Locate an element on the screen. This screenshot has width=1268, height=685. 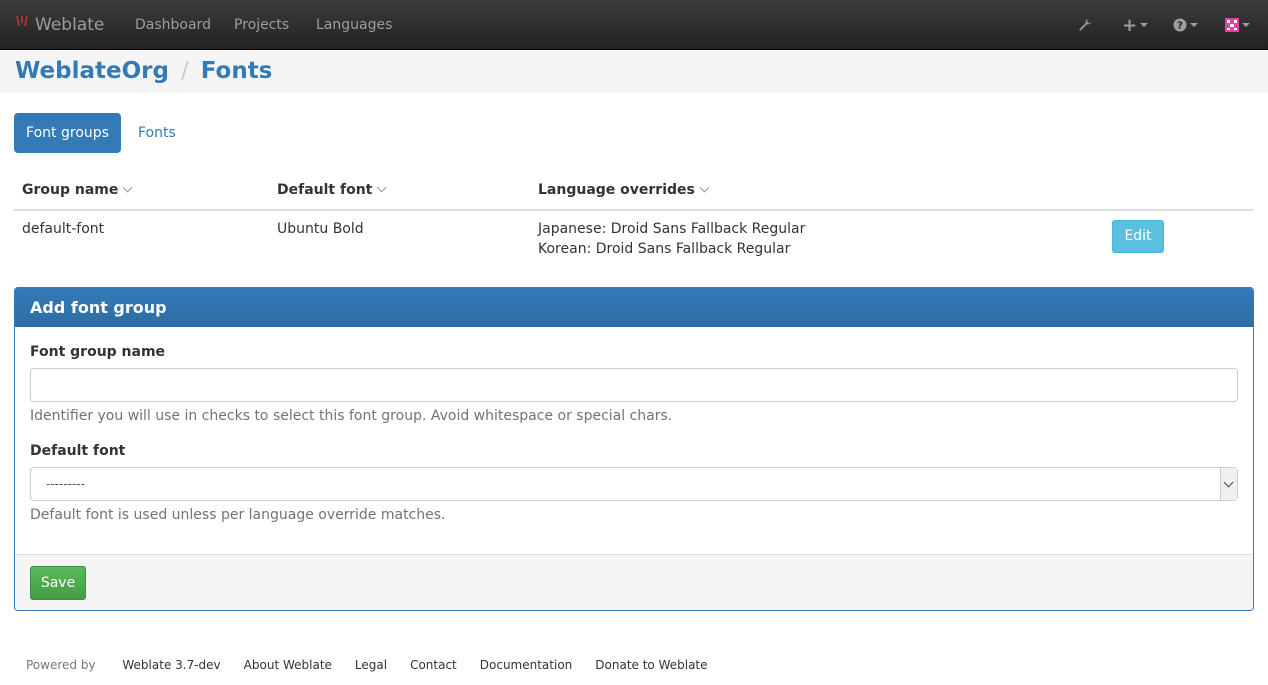
edit-button: Edit is located at coordinates (1138, 236).